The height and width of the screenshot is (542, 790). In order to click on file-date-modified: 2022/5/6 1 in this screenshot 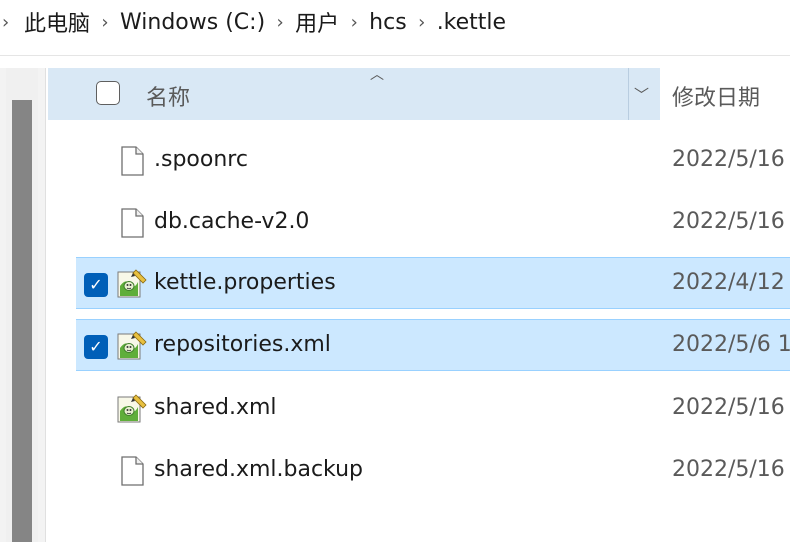, I will do `click(731, 344)`.